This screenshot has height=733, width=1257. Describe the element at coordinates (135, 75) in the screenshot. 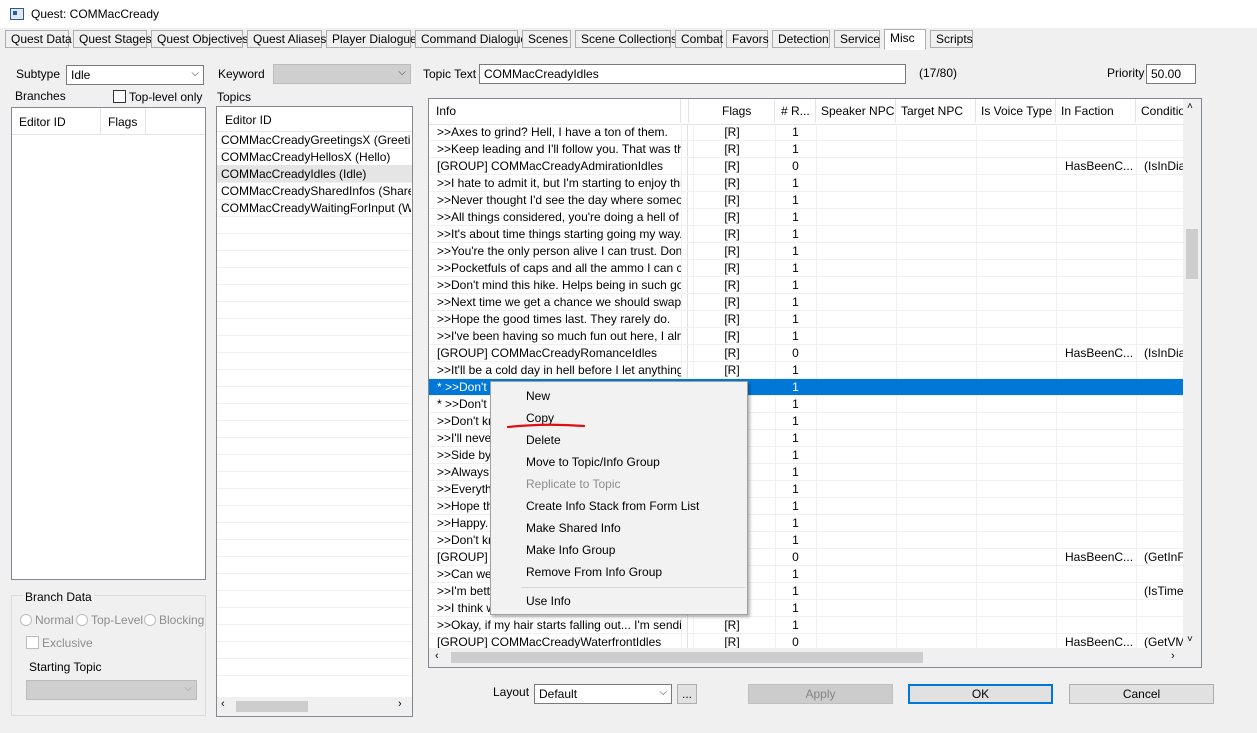

I see `subtype-dropdown: Idle ⌵` at that location.